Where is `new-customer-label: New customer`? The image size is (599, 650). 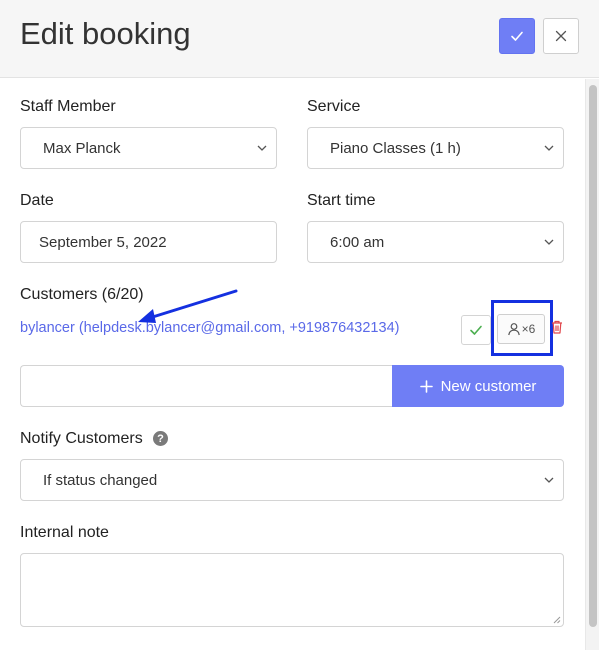 new-customer-label: New customer is located at coordinates (488, 386).